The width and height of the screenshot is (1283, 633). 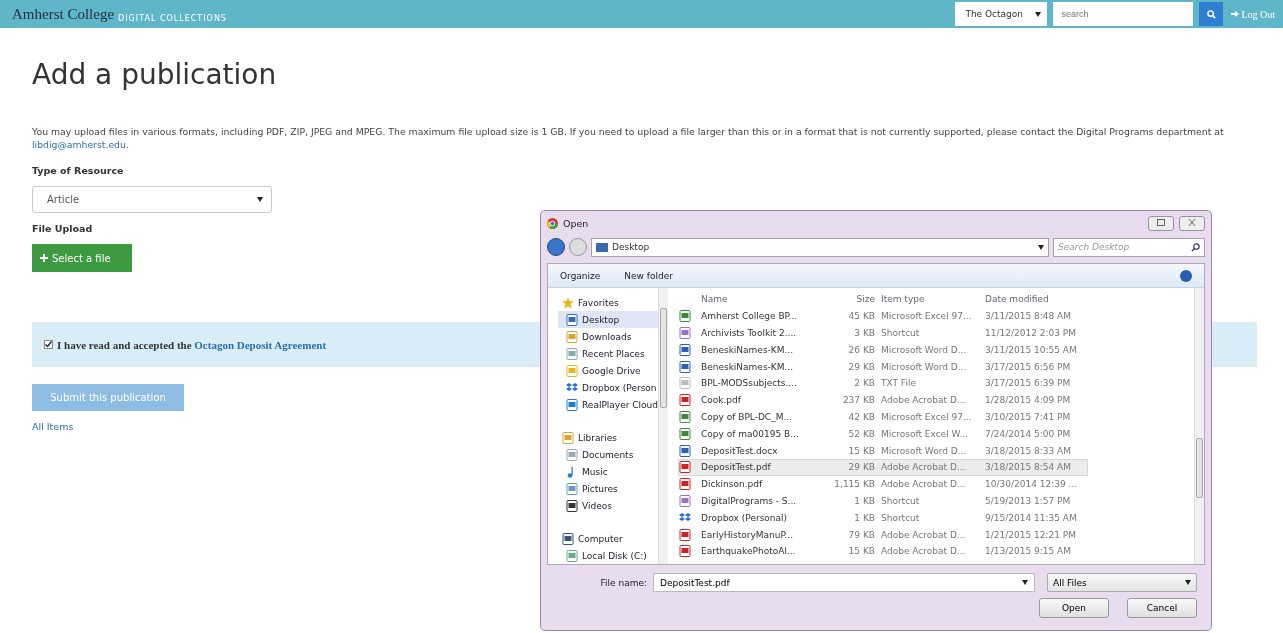 What do you see at coordinates (844, 583) in the screenshot?
I see `filename-field: DepositTest.pdf` at bounding box center [844, 583].